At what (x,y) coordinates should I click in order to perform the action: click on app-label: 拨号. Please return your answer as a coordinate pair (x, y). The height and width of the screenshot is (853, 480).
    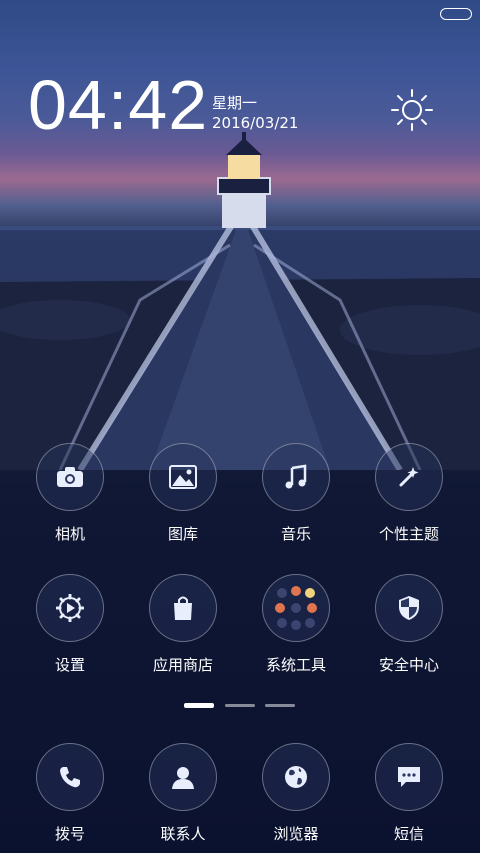
    Looking at the image, I should click on (69, 834).